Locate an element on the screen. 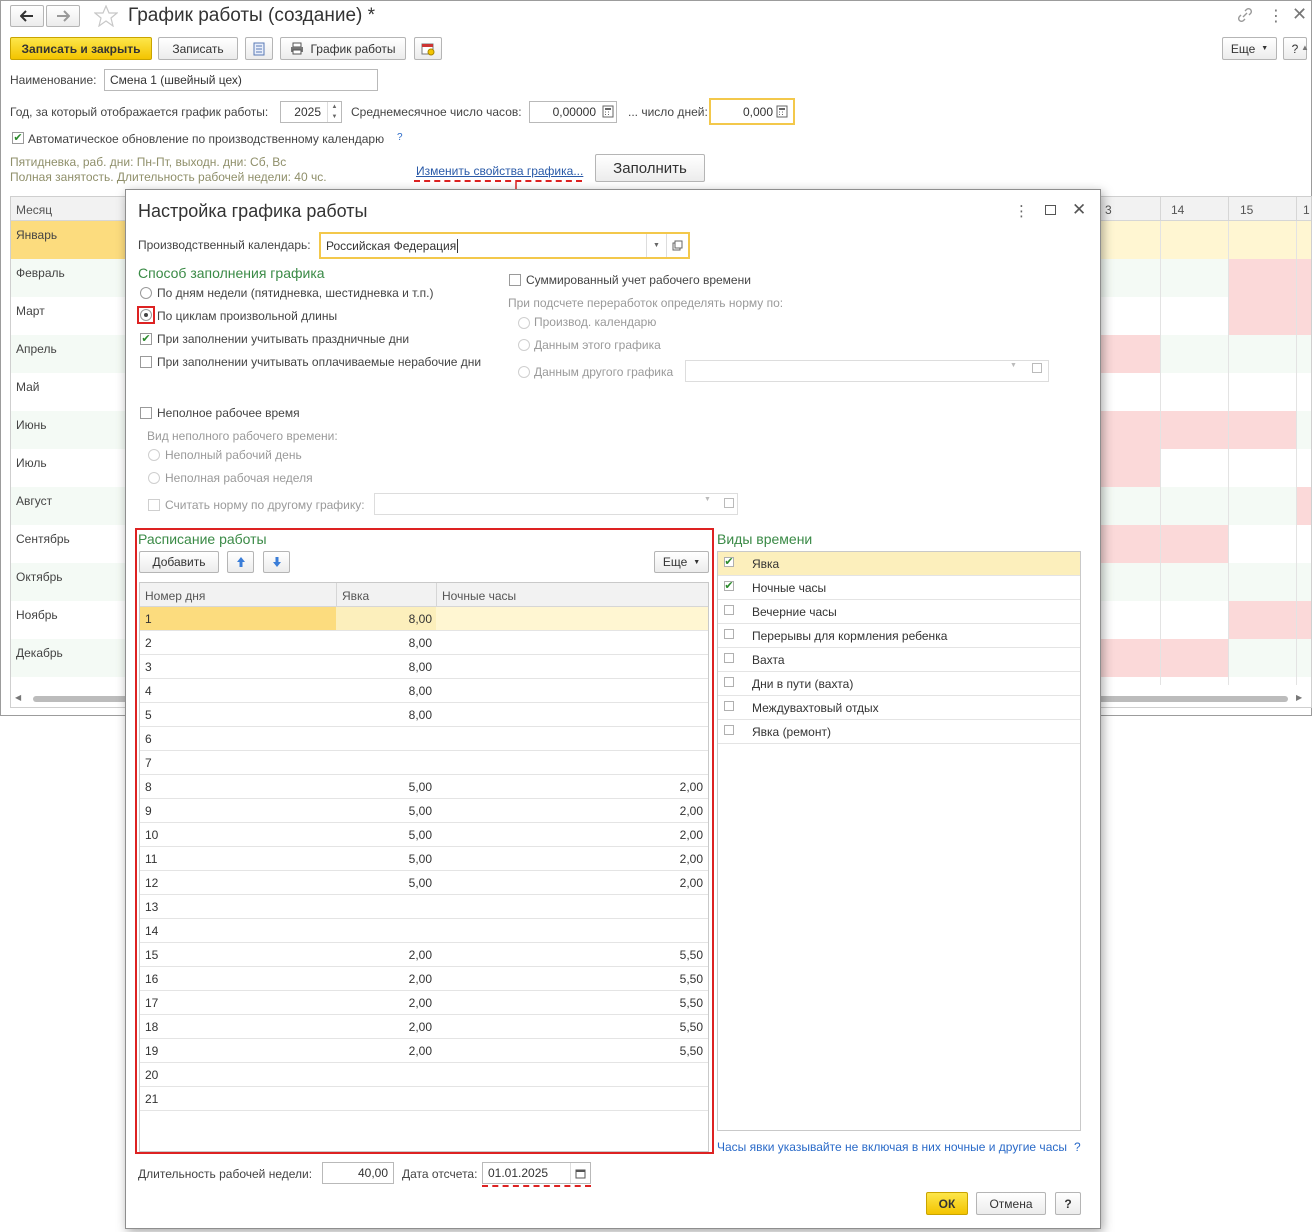  schedule-row: 2 8,00 is located at coordinates (424, 643).